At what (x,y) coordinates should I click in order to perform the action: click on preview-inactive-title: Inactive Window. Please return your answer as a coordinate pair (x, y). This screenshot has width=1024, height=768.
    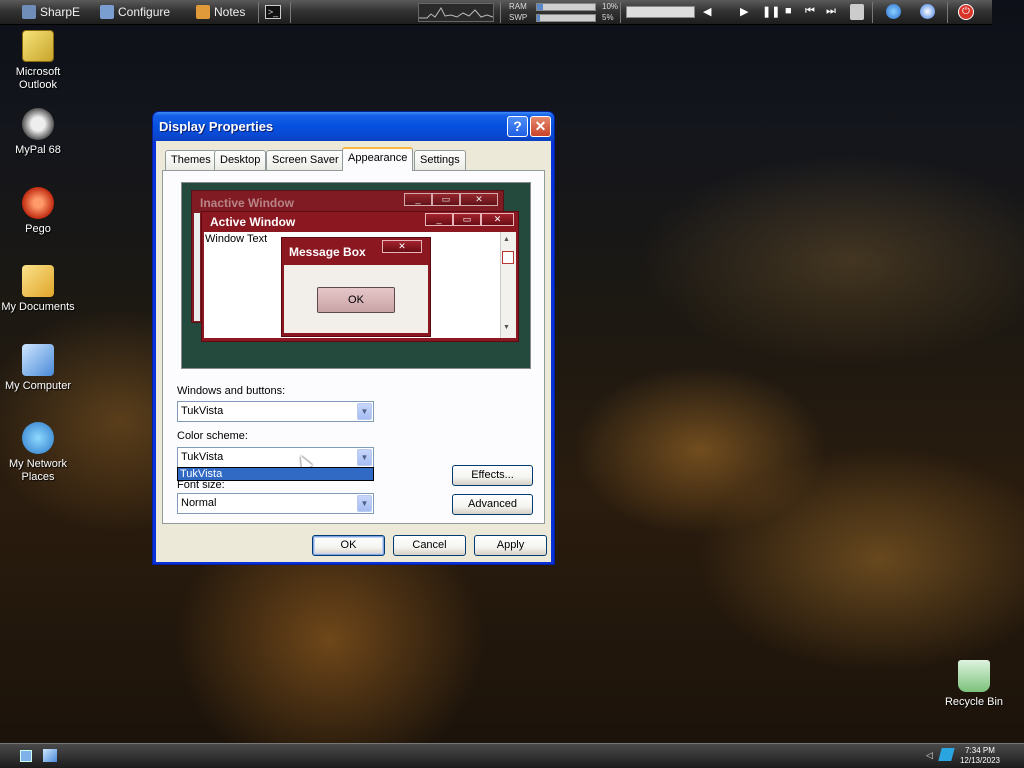
    Looking at the image, I should click on (247, 203).